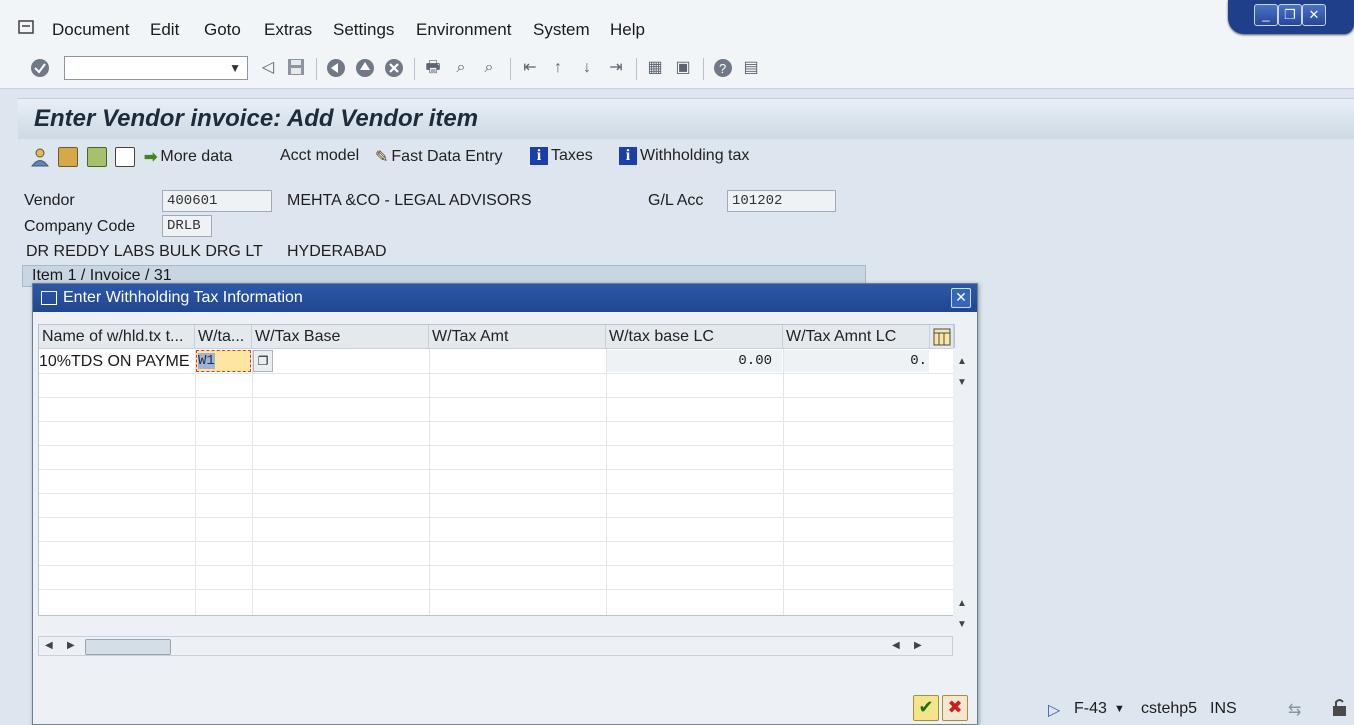  What do you see at coordinates (365, 68) in the screenshot?
I see `exit-icon` at bounding box center [365, 68].